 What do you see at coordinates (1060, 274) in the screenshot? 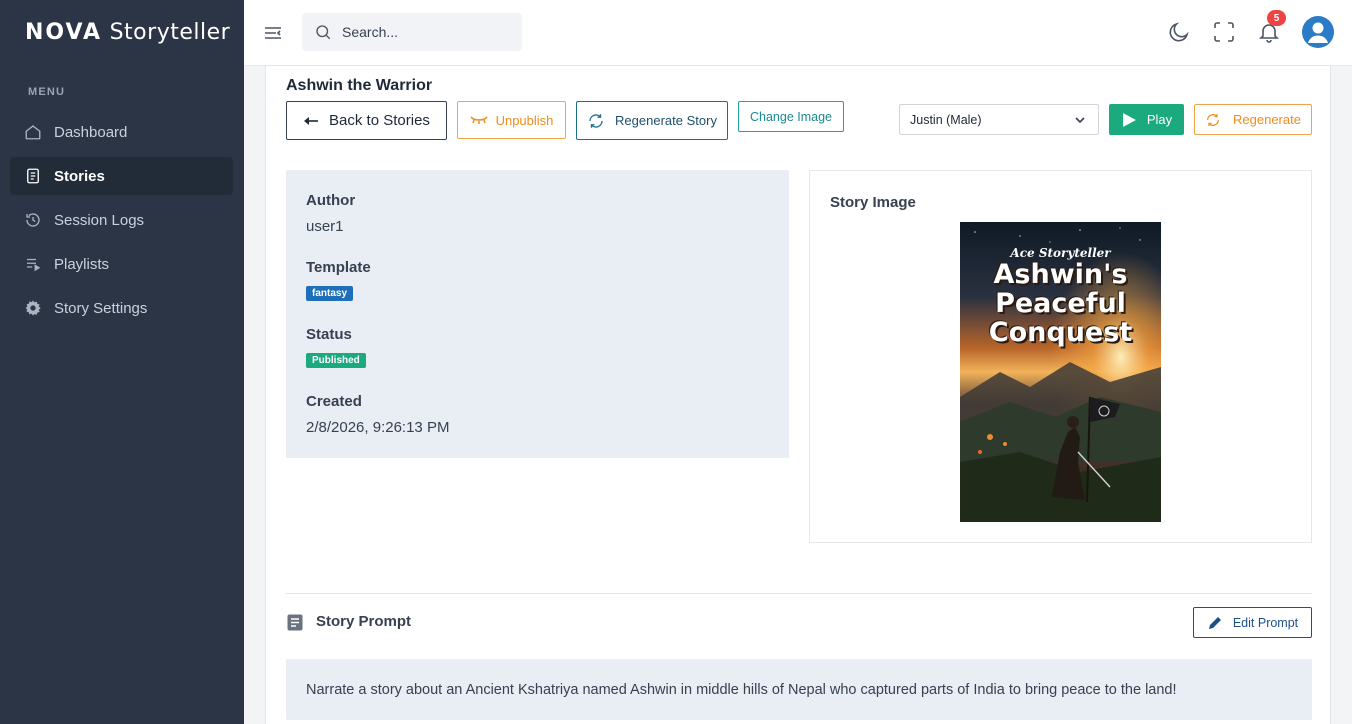
I see `cover-title-line: Ashwin's` at bounding box center [1060, 274].